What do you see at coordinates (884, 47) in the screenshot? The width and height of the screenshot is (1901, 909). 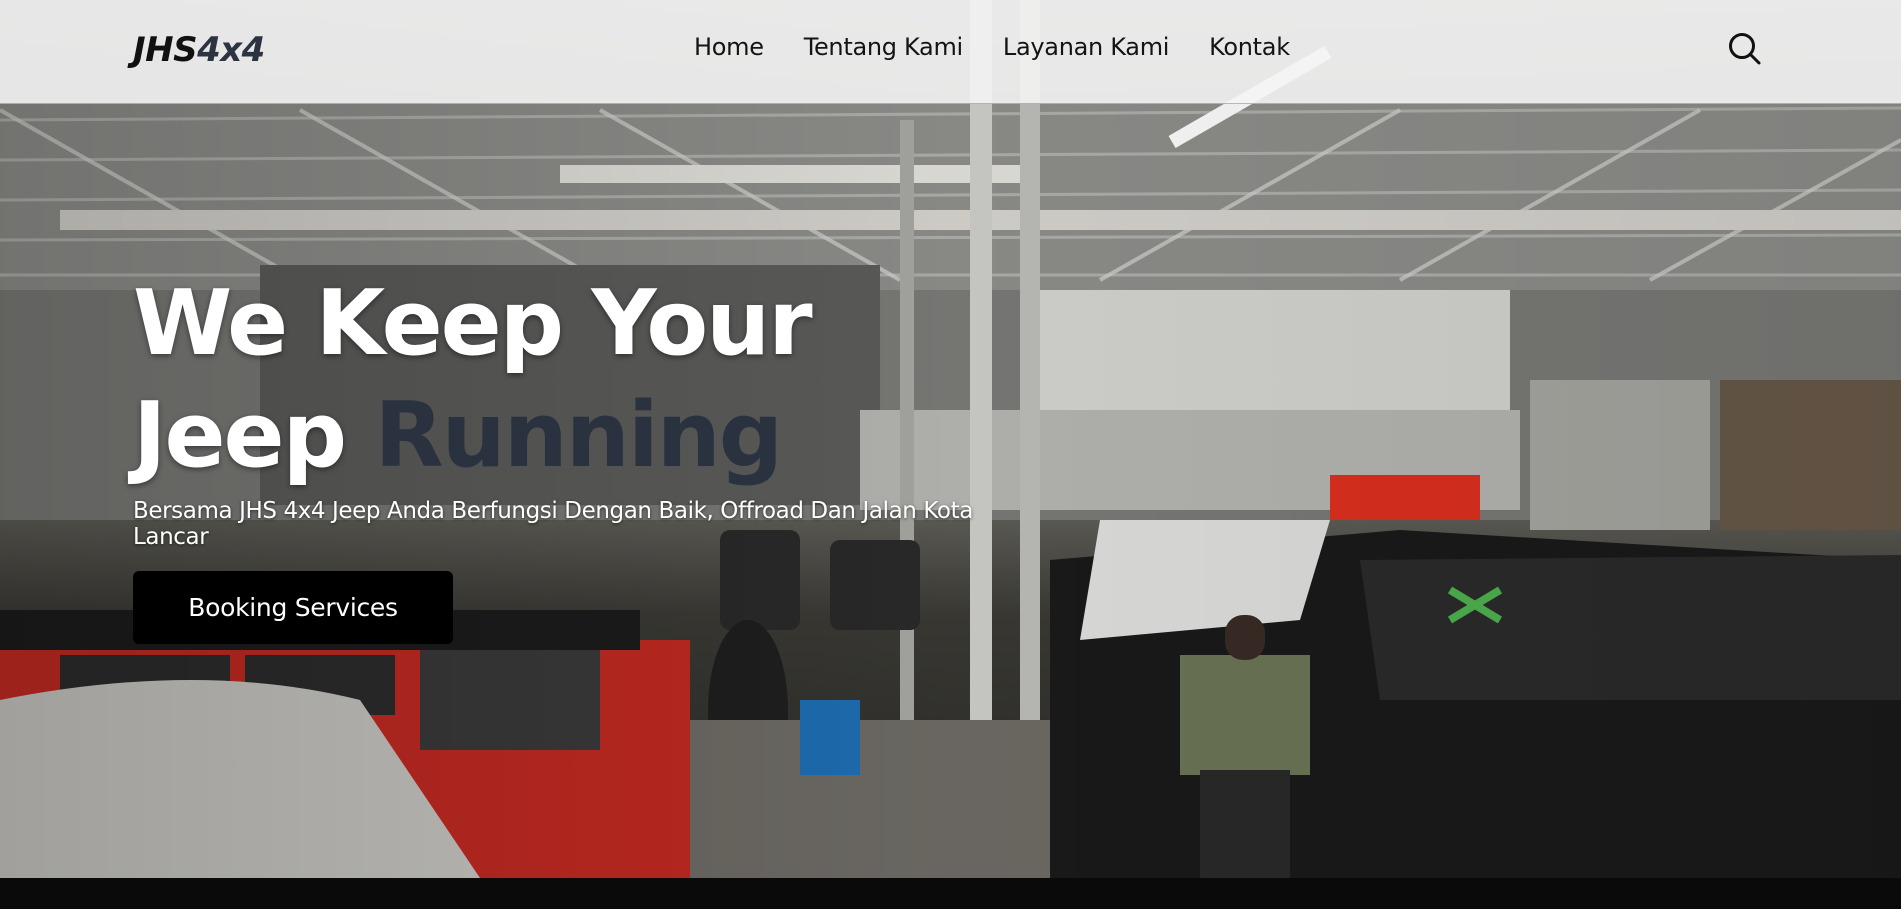 I see `nav-tentang-kami: Tentang Kami` at bounding box center [884, 47].